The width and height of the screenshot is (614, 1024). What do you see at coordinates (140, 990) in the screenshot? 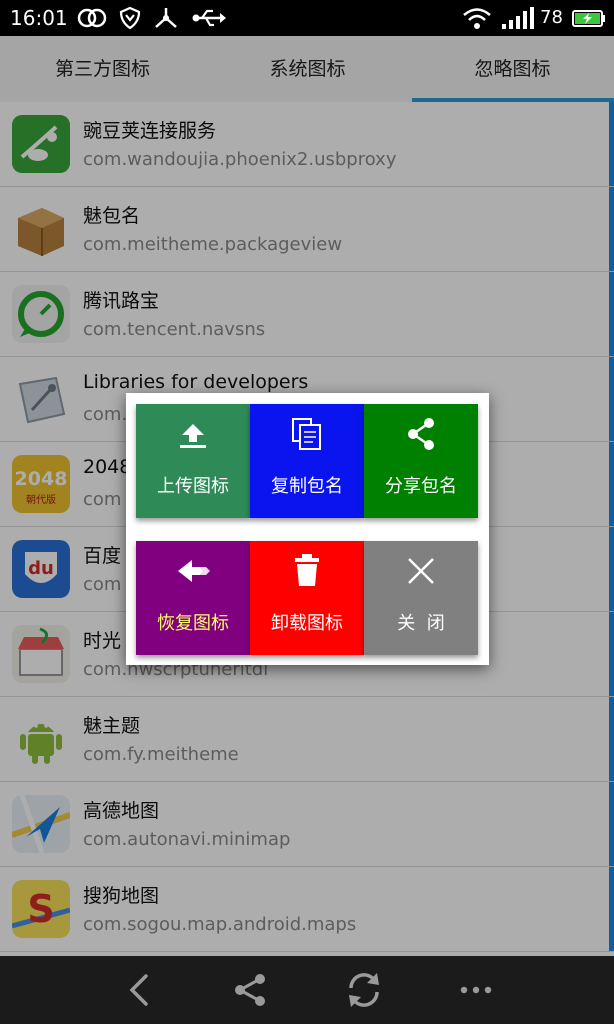
I see `back-icon` at bounding box center [140, 990].